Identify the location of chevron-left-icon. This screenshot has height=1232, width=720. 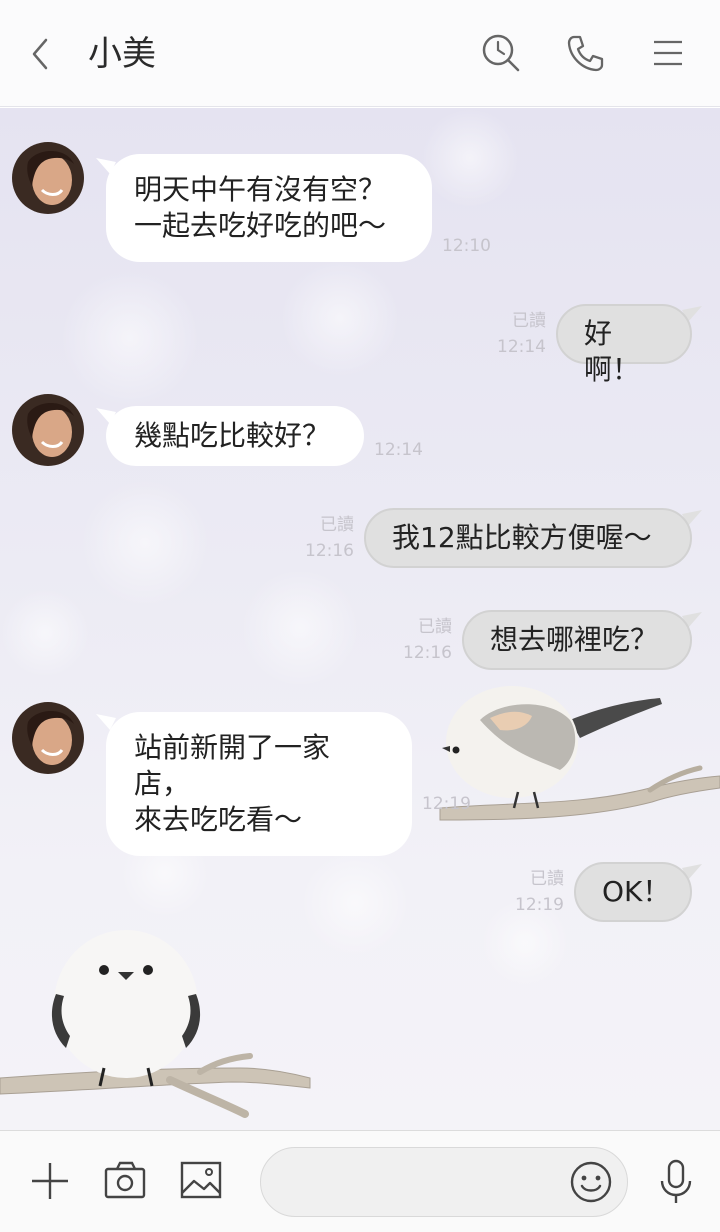
(40, 54).